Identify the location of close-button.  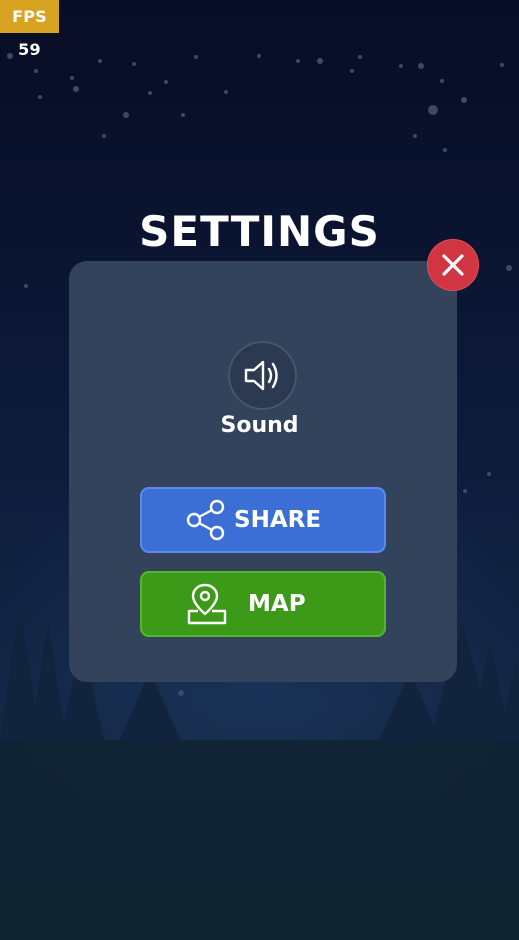
(453, 265).